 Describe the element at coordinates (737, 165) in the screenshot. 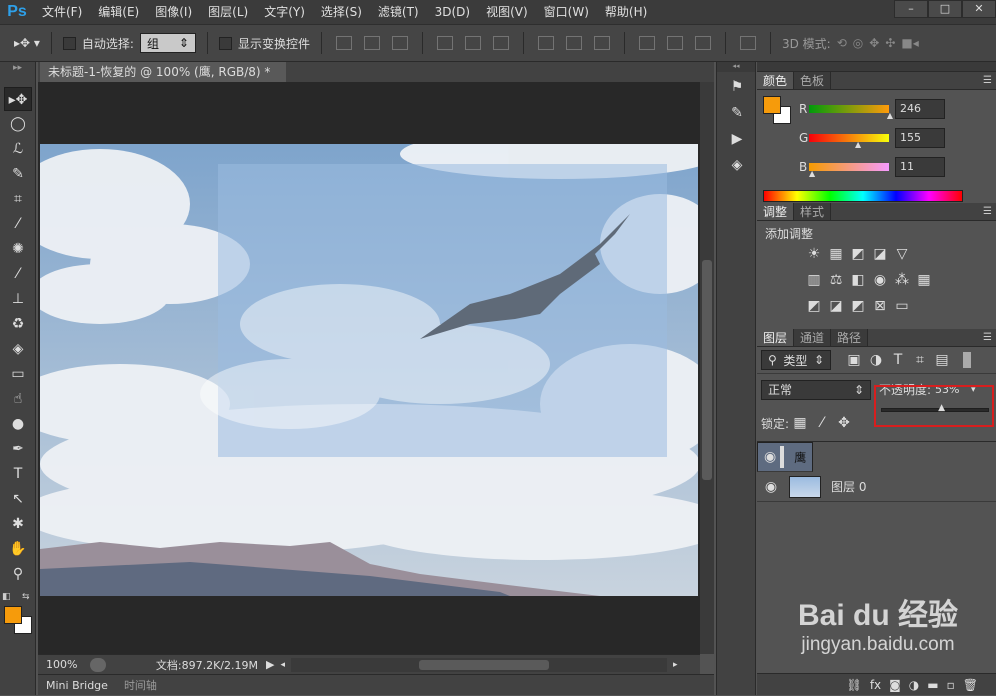

I see `3d-panel-icon: ◈` at that location.